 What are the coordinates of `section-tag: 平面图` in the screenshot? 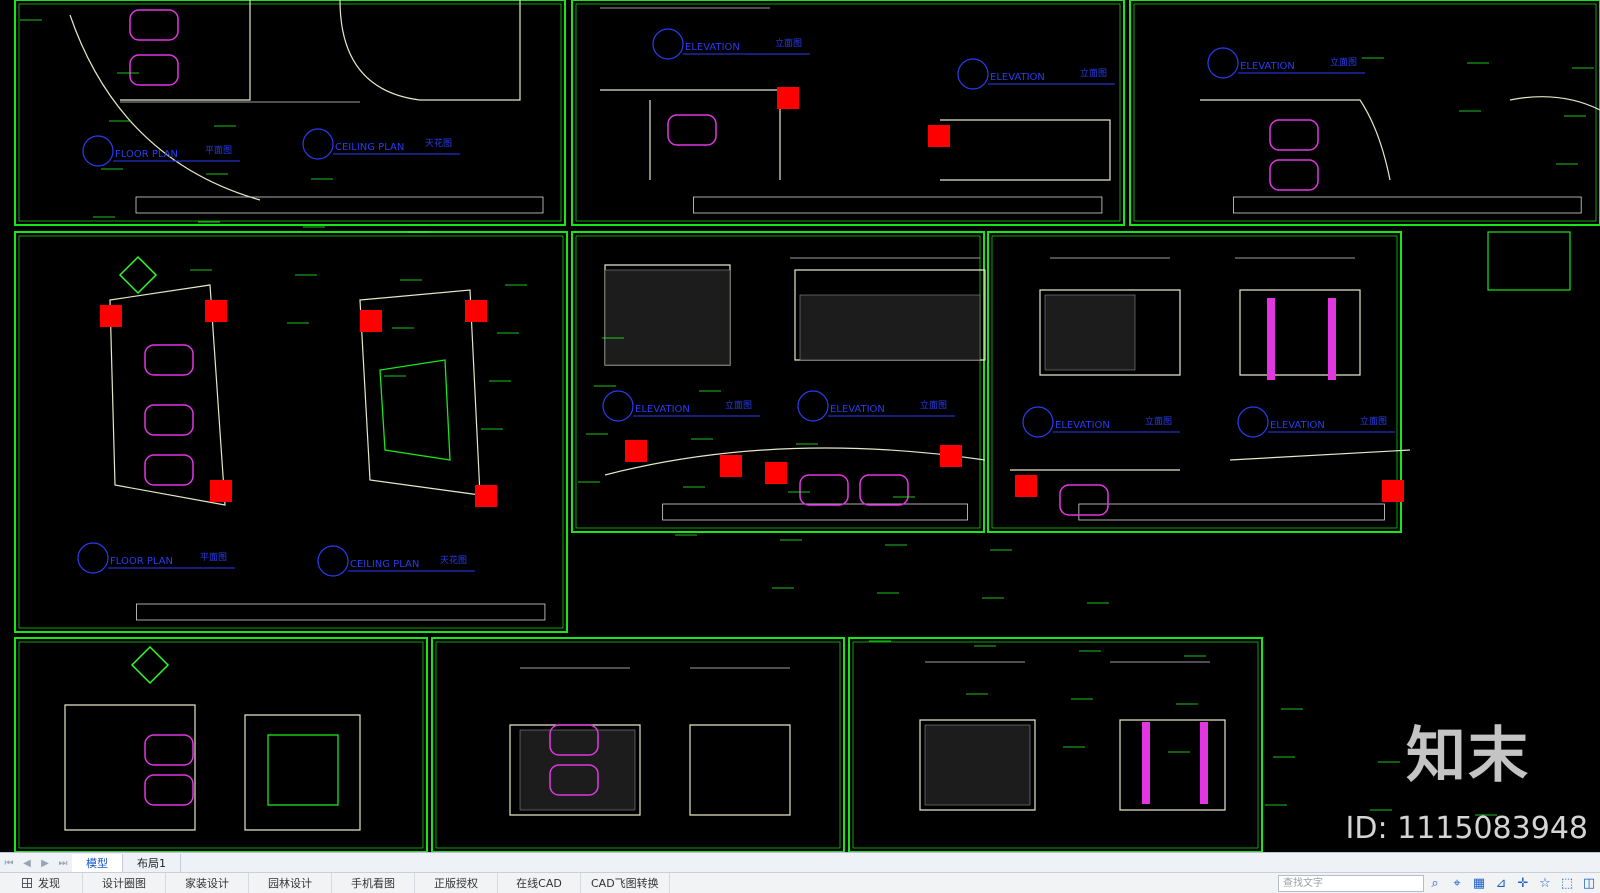 It's located at (218, 150).